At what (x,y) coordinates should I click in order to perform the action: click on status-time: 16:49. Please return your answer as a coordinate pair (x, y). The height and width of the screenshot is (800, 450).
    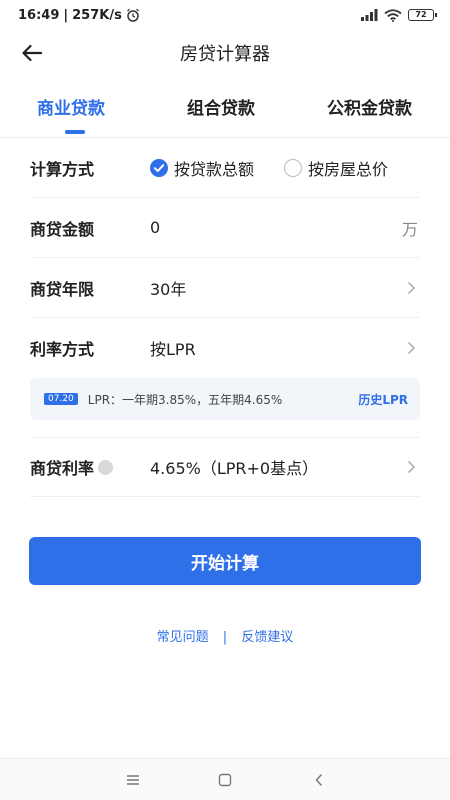
    Looking at the image, I should click on (39, 15).